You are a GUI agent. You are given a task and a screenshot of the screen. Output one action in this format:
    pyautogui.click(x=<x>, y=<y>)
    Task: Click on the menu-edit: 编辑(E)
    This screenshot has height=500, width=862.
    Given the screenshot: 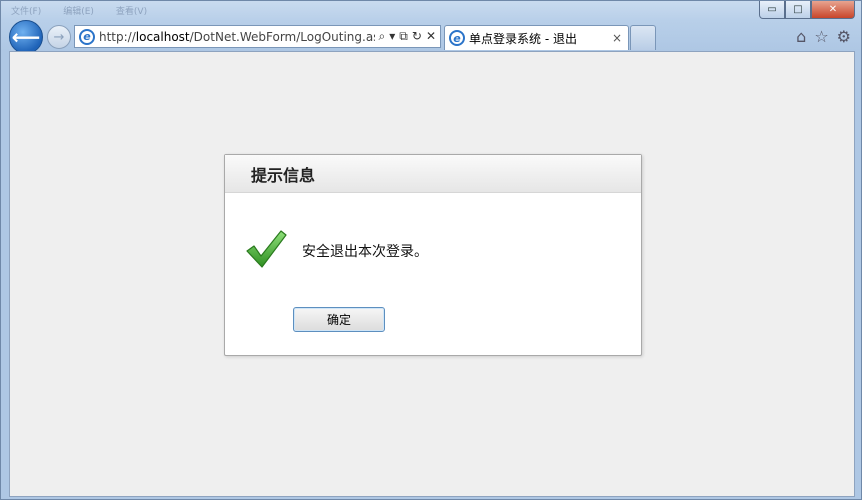 What is the action you would take?
    pyautogui.click(x=78, y=10)
    